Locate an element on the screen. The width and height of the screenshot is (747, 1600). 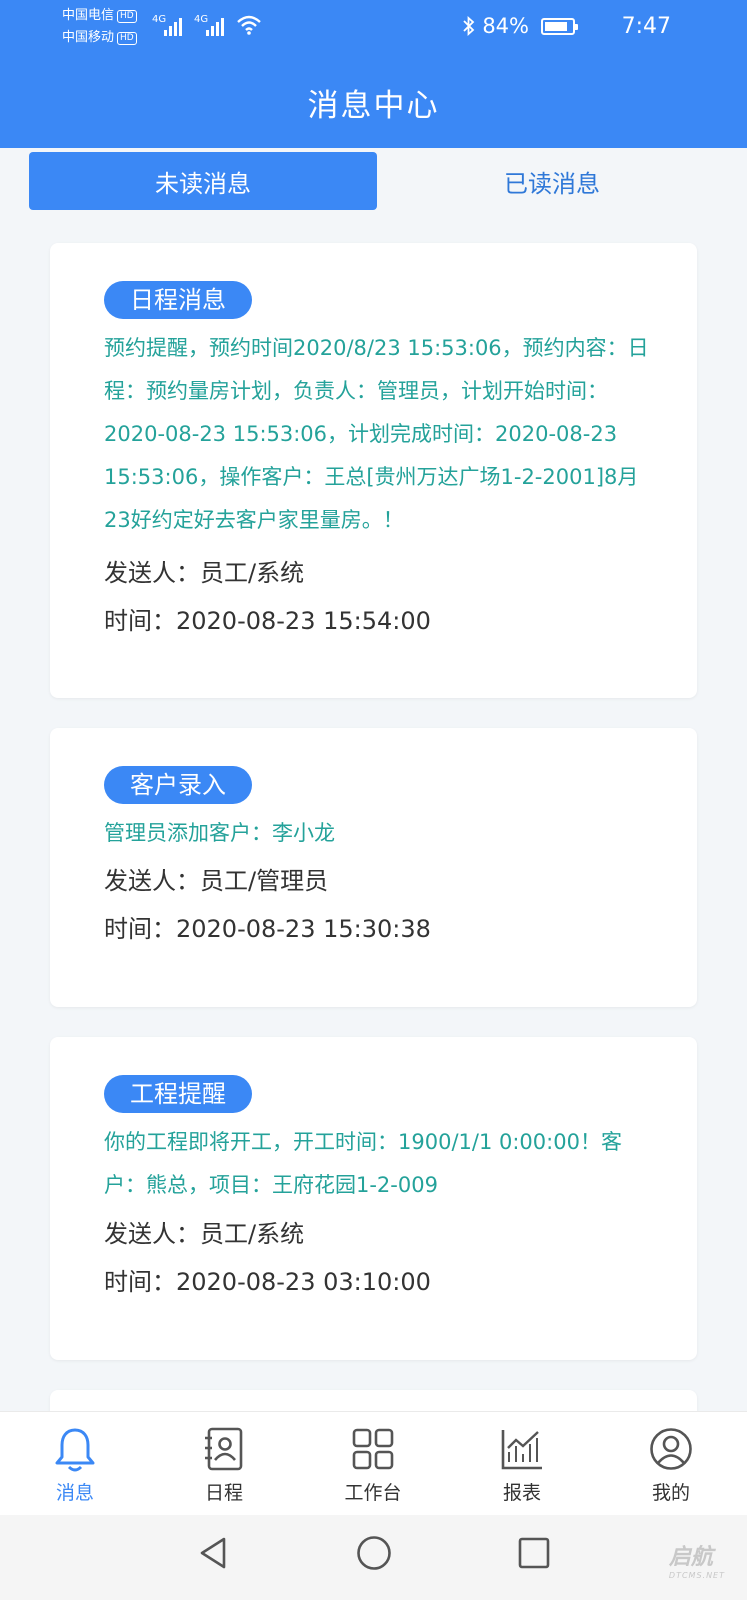
user-icon is located at coordinates (671, 1449).